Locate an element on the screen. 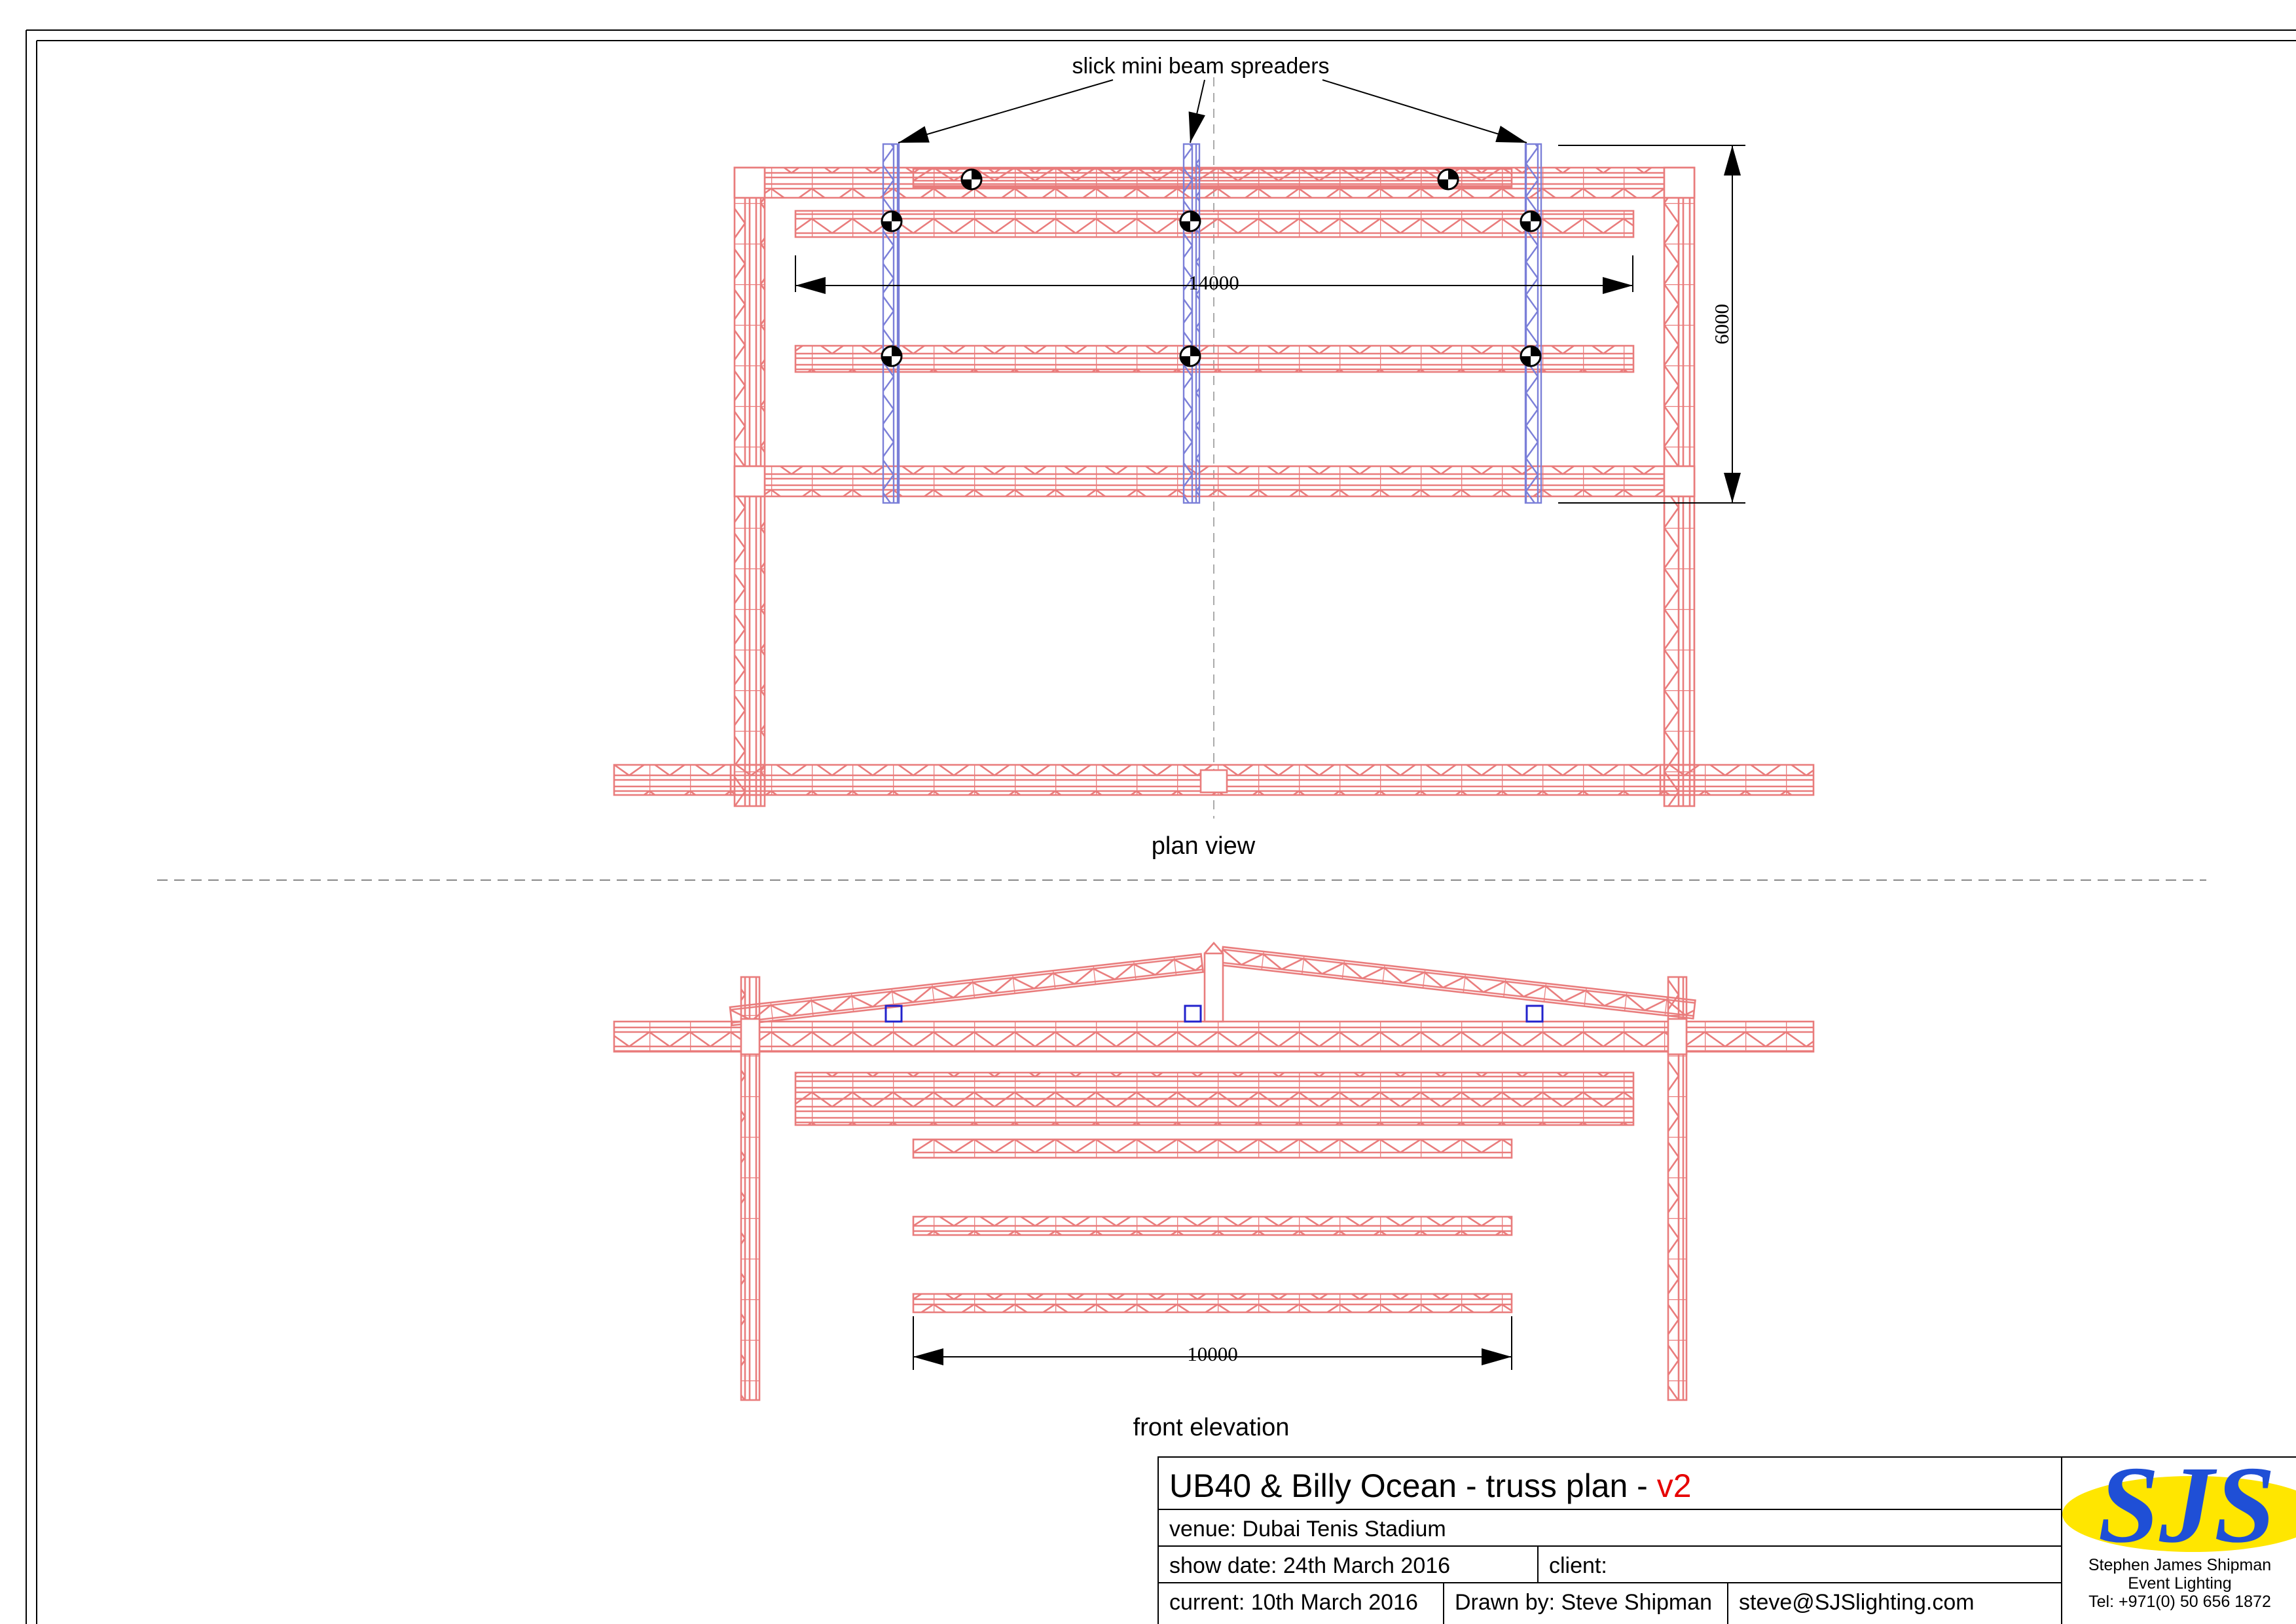 The height and width of the screenshot is (1624, 2296). dimension-6000-label: 6000 is located at coordinates (1721, 324).